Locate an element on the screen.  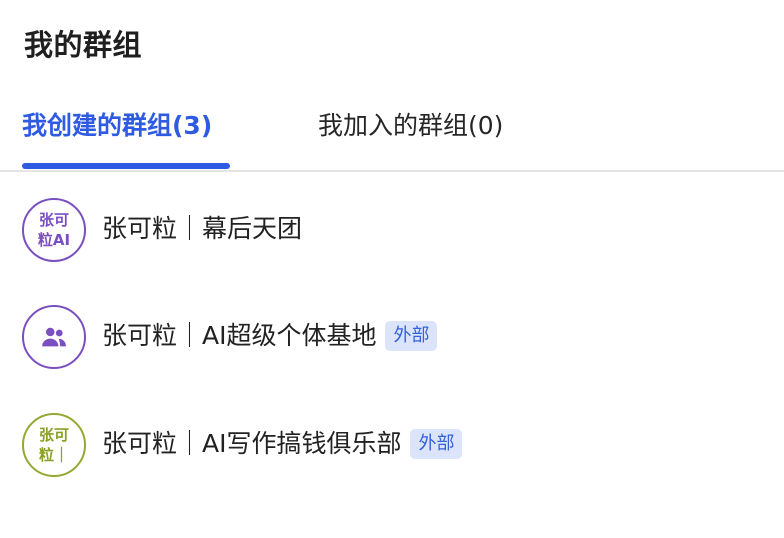
group-avatar: 张可粒｜ is located at coordinates (54, 445).